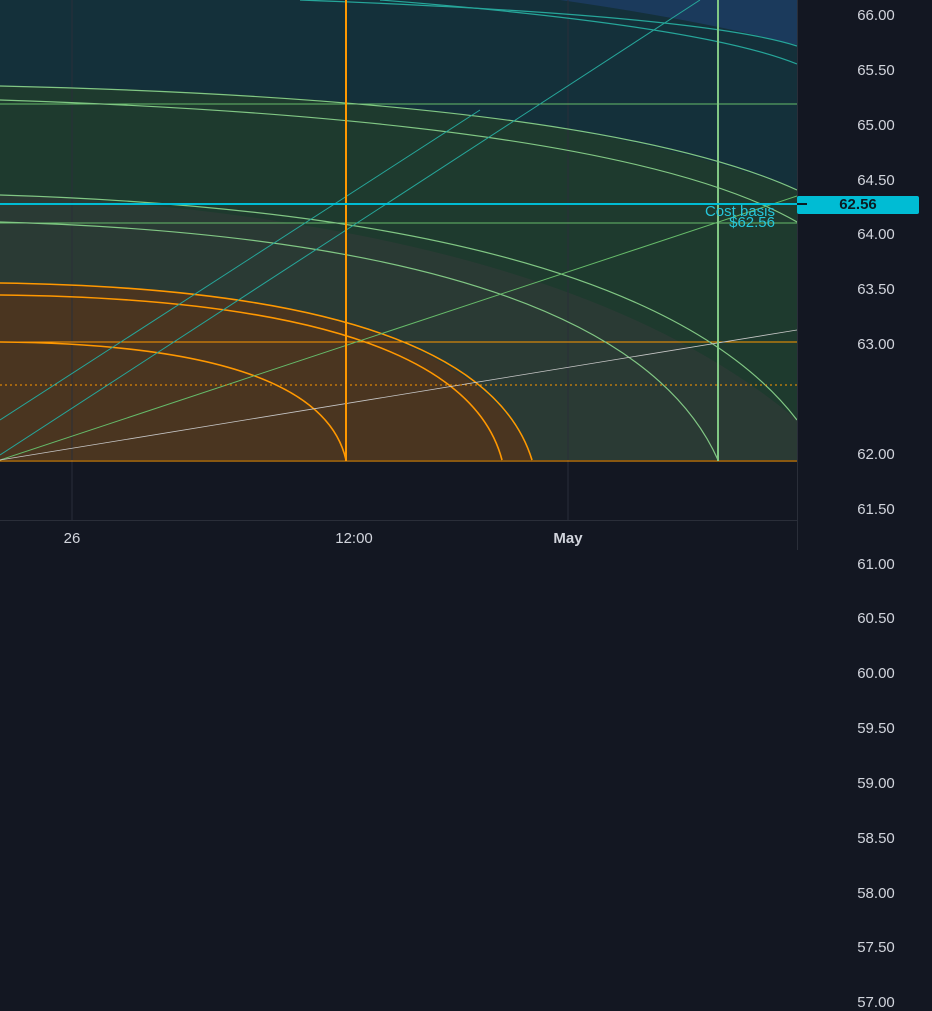 The height and width of the screenshot is (1011, 932). I want to click on price-label: 65.50, so click(876, 70).